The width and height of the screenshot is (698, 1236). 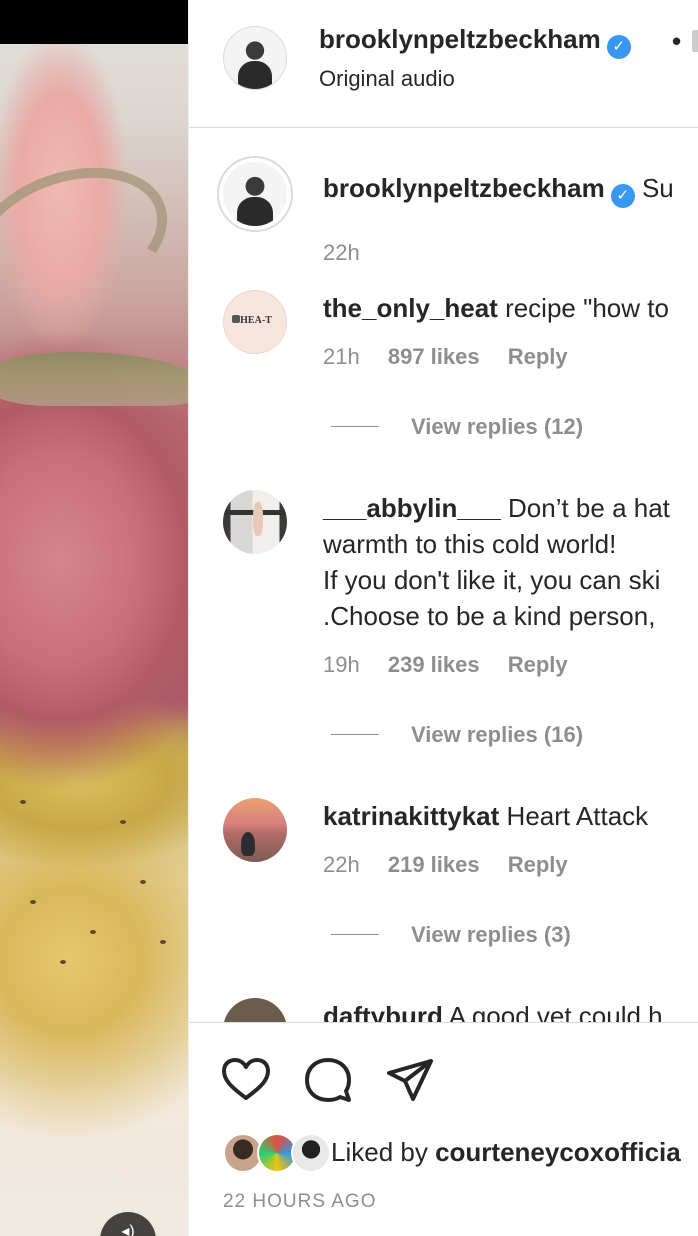 What do you see at coordinates (383, 1011) in the screenshot?
I see `comment-username: daftyburd` at bounding box center [383, 1011].